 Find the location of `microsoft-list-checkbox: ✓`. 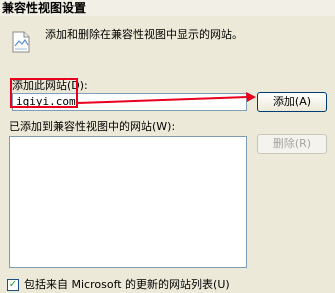

microsoft-list-checkbox: ✓ is located at coordinates (13, 285).